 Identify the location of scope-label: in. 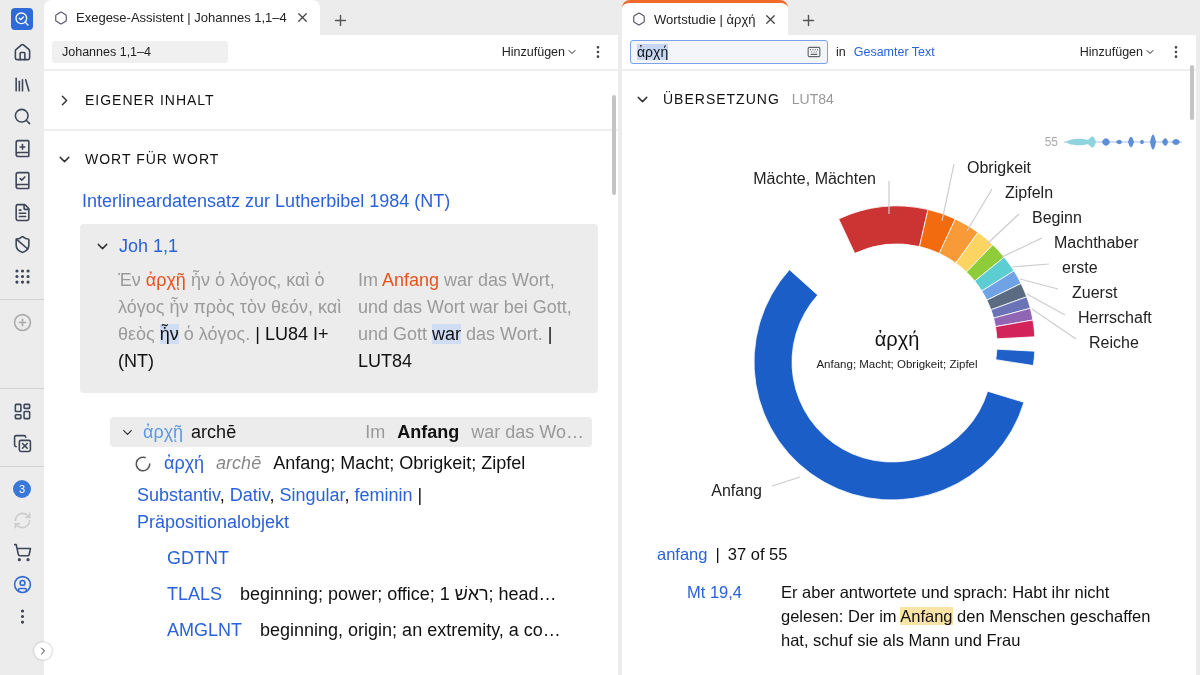
(841, 52).